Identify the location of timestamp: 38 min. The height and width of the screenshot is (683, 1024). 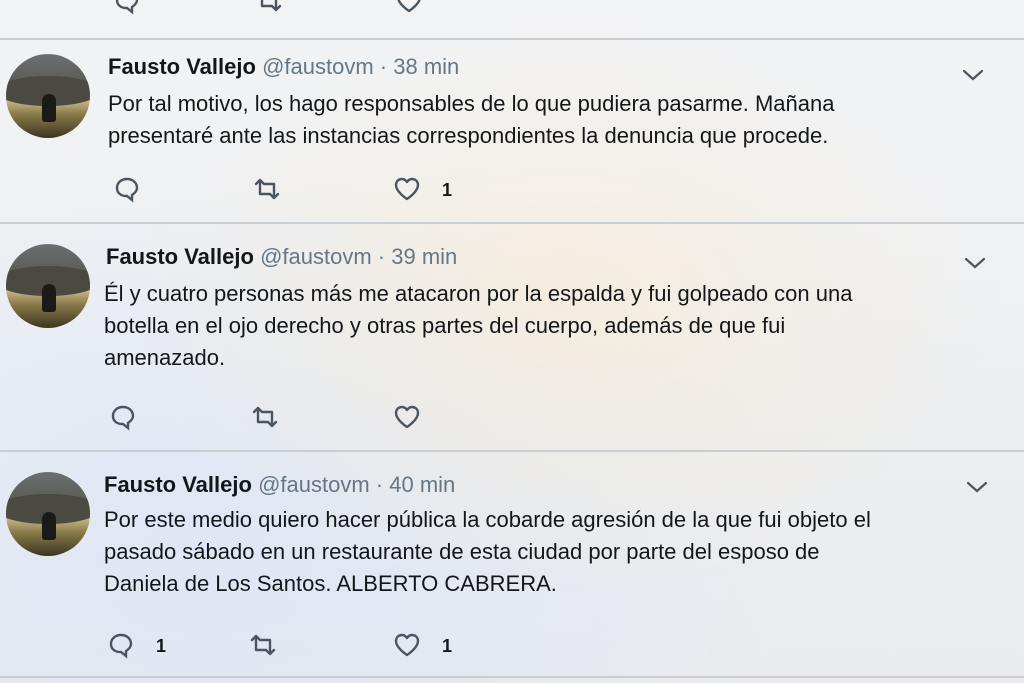
(426, 66).